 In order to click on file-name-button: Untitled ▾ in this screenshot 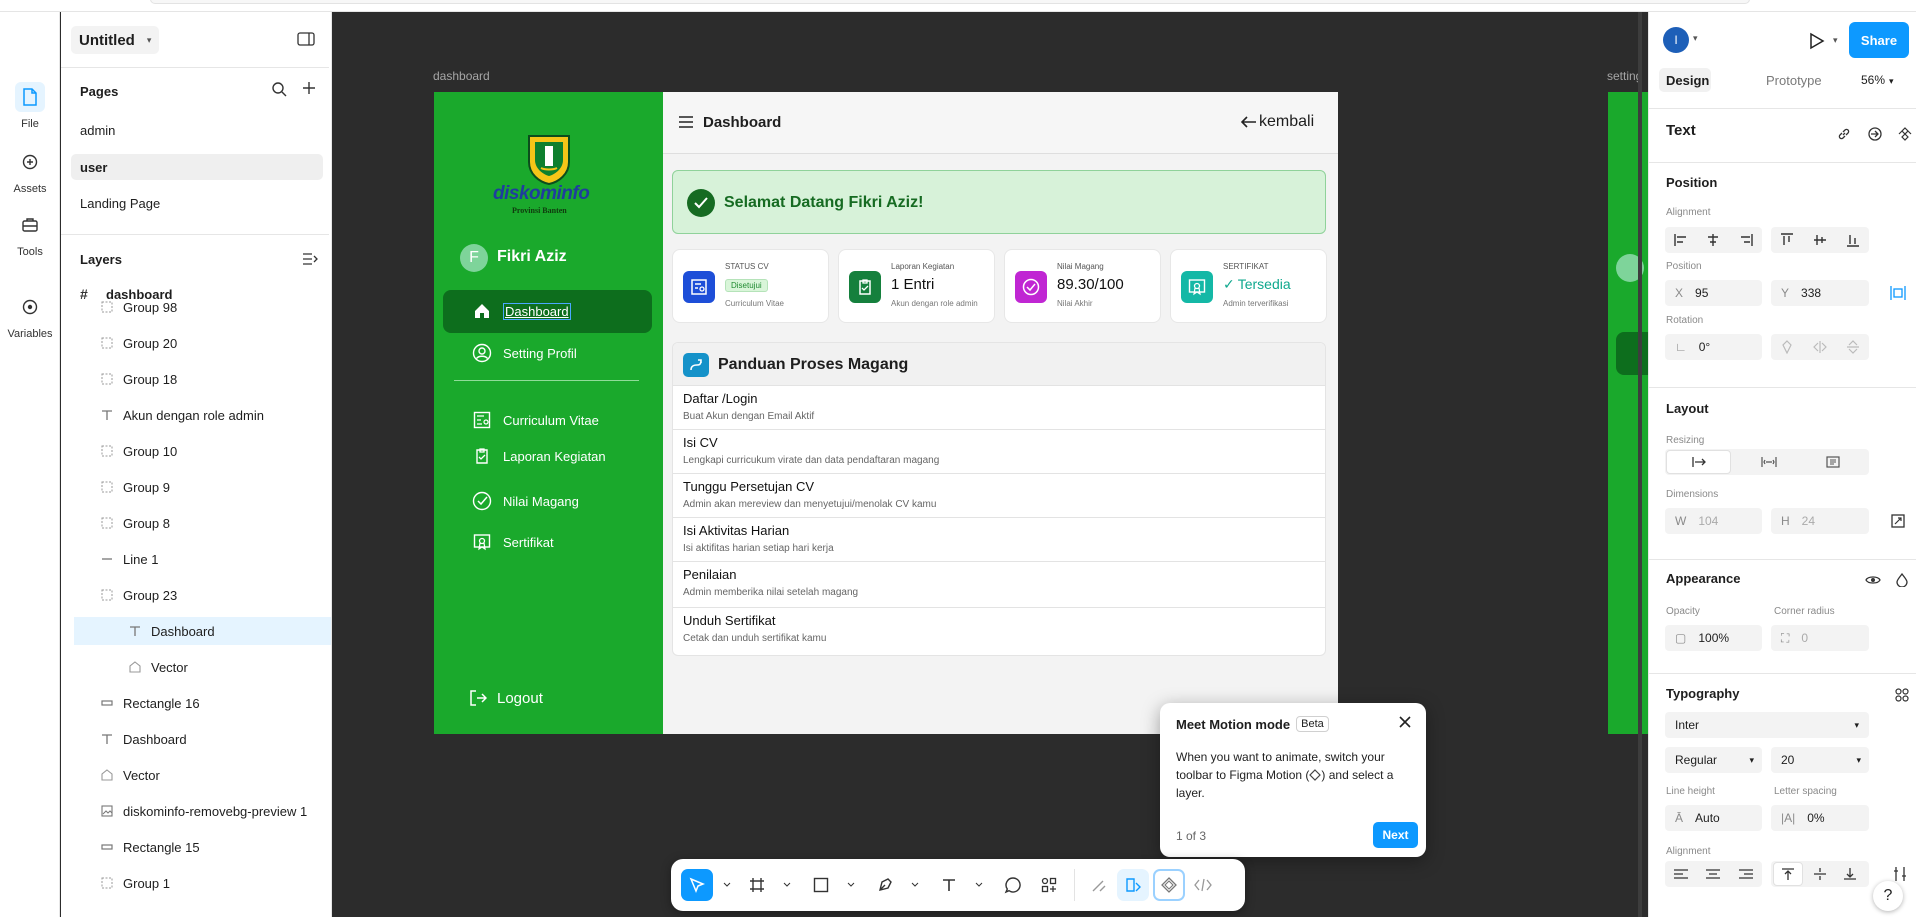, I will do `click(115, 40)`.